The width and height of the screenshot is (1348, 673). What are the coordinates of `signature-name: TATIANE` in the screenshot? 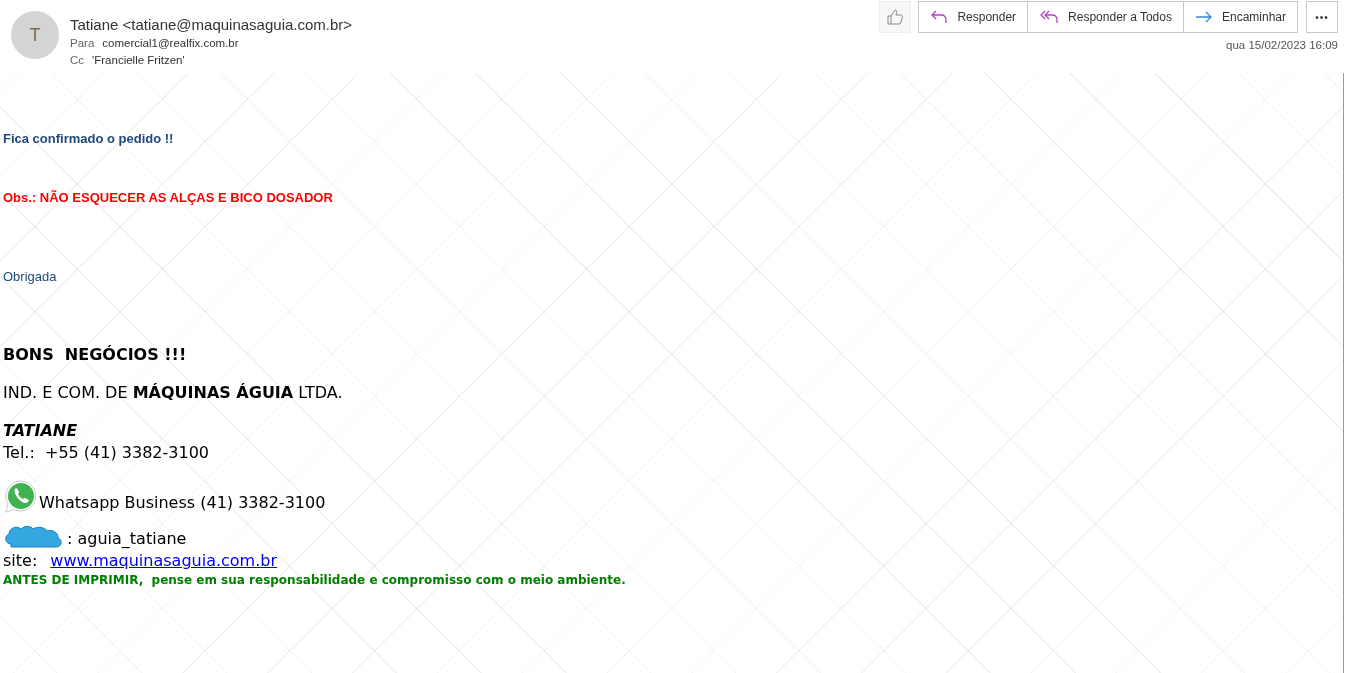 It's located at (40, 431).